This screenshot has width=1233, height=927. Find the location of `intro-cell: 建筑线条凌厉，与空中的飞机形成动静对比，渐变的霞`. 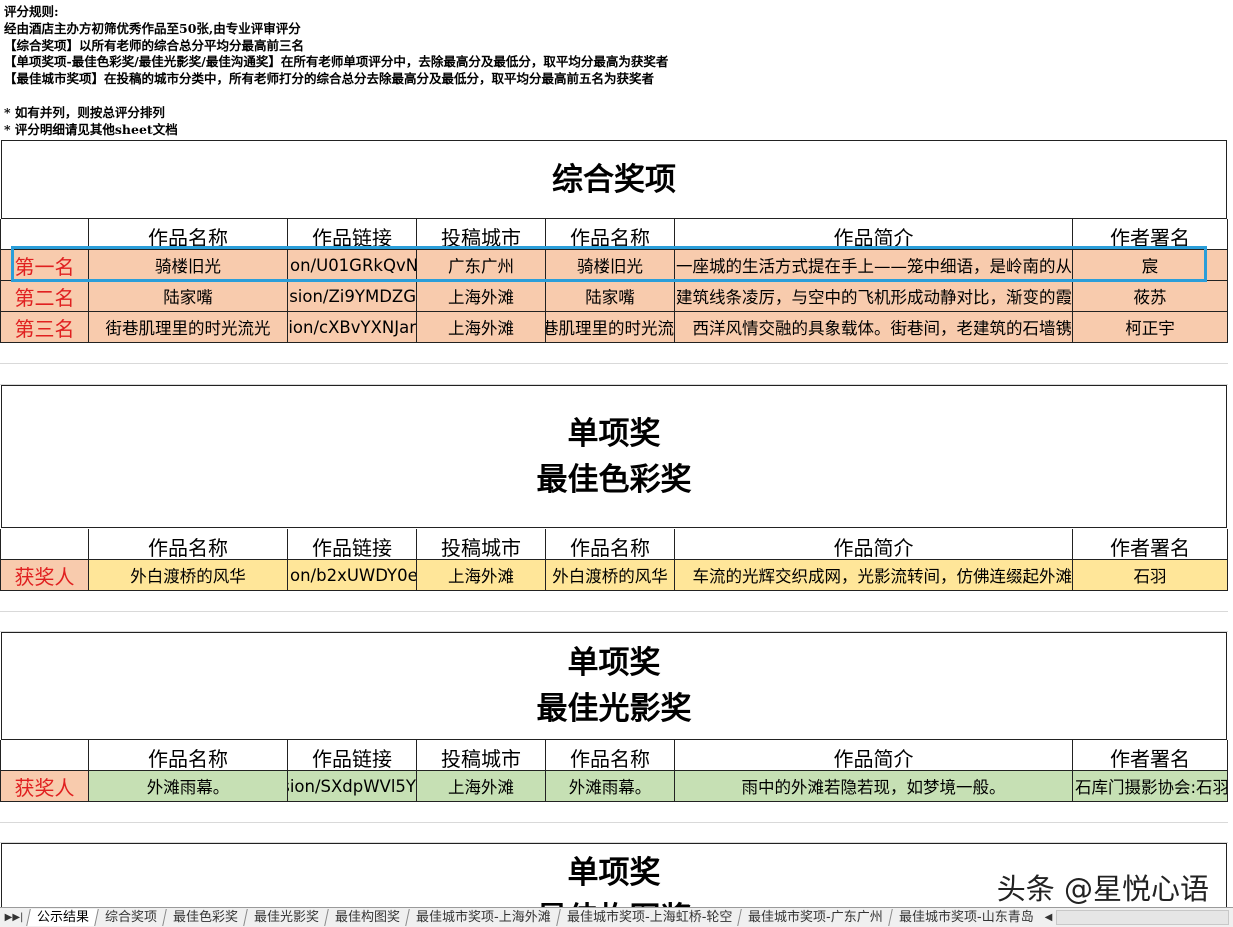

intro-cell: 建筑线条凌厉，与空中的飞机形成动静对比，渐变的霞 is located at coordinates (874, 296).